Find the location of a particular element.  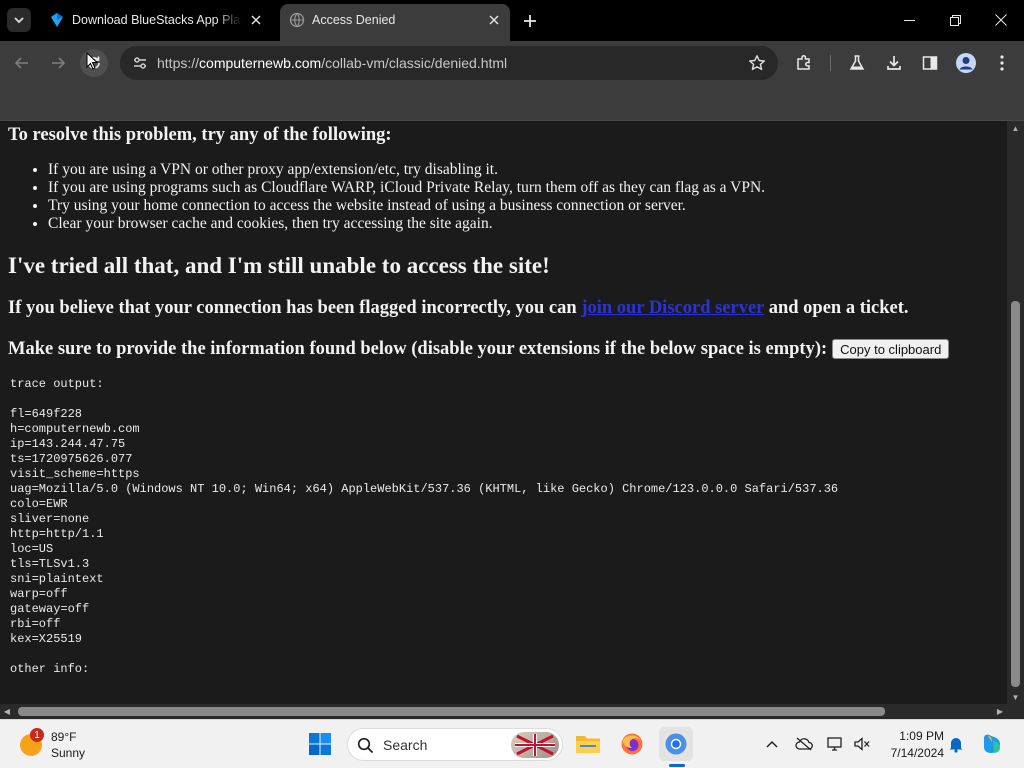

close-window-button is located at coordinates (1001, 20).